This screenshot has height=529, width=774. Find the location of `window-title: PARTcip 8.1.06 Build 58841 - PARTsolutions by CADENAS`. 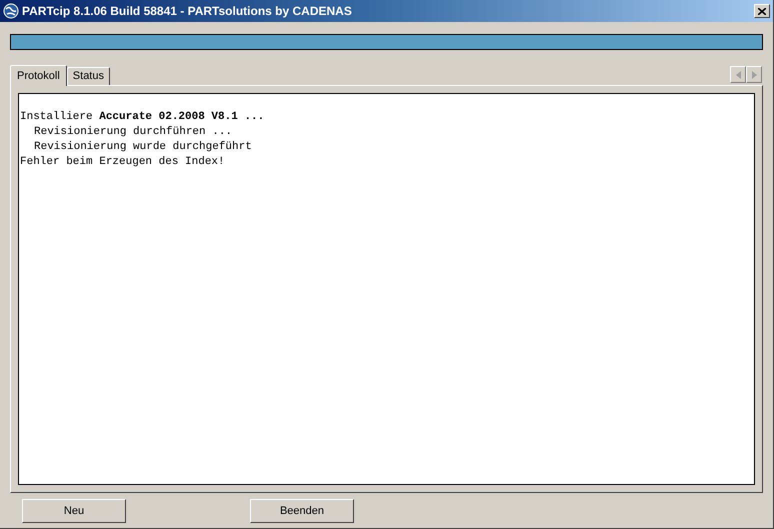

window-title: PARTcip 8.1.06 Build 58841 - PARTsolutions by CADENAS is located at coordinates (187, 11).